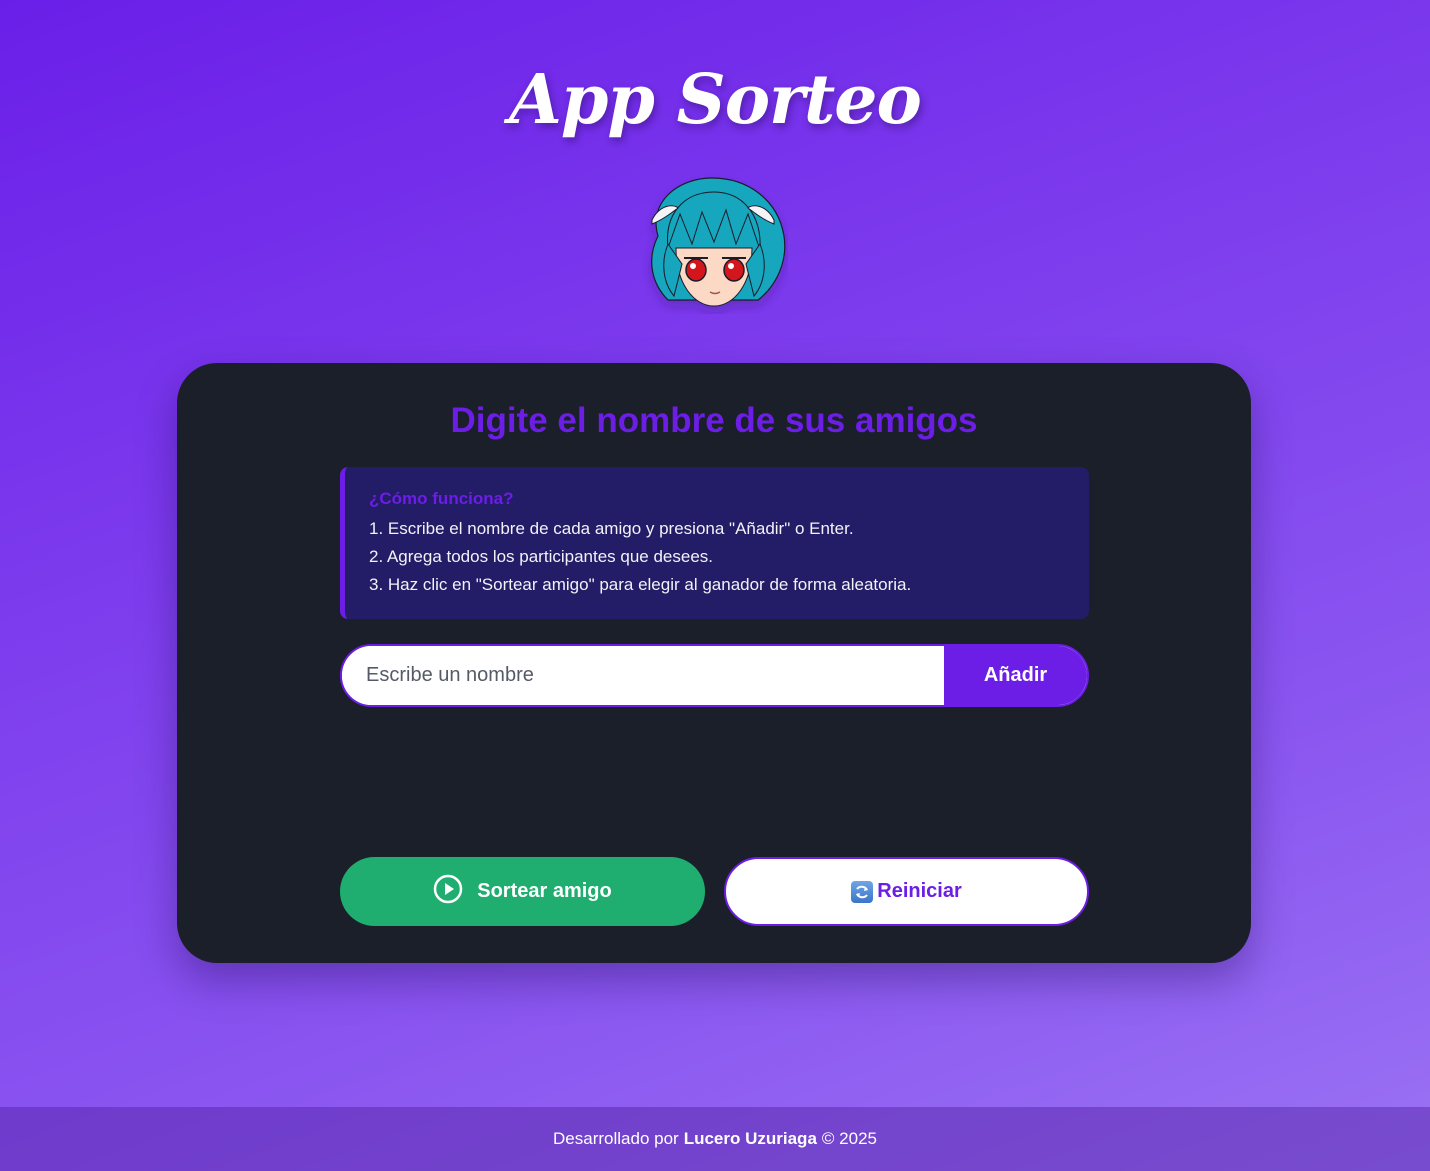  I want to click on avatar, so click(713, 244).